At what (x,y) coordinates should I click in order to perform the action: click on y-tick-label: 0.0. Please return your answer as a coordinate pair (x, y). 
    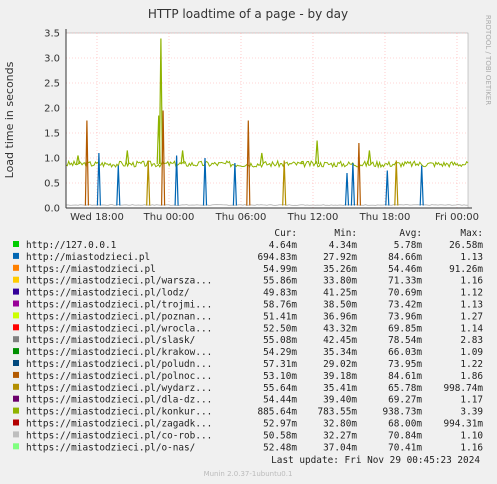
    Looking at the image, I should click on (52, 209).